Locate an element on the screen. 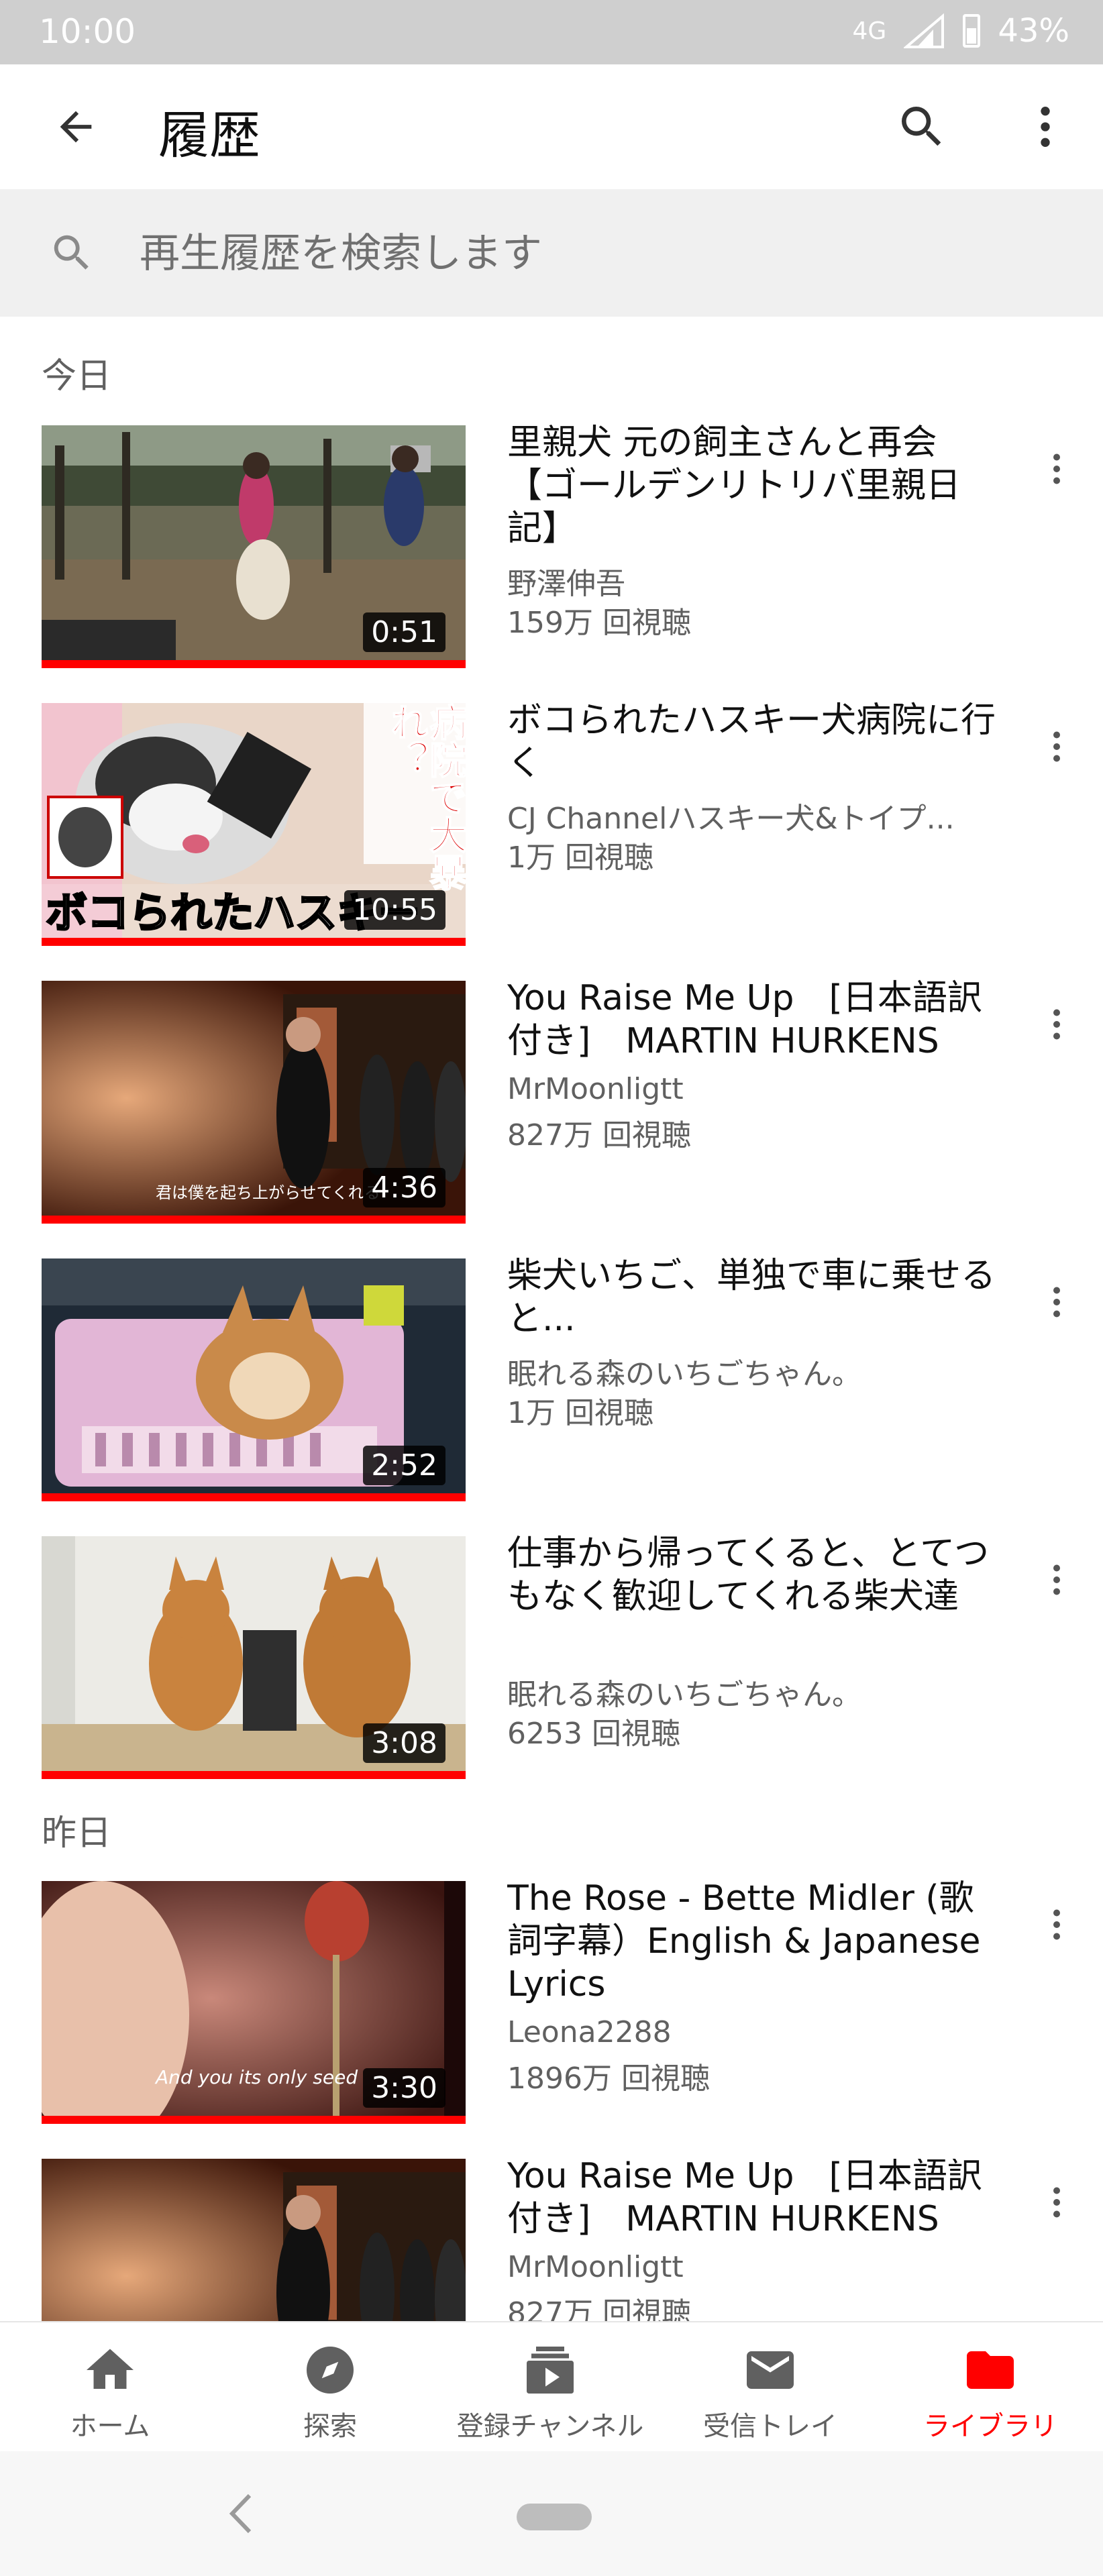  library-icon is located at coordinates (990, 2370).